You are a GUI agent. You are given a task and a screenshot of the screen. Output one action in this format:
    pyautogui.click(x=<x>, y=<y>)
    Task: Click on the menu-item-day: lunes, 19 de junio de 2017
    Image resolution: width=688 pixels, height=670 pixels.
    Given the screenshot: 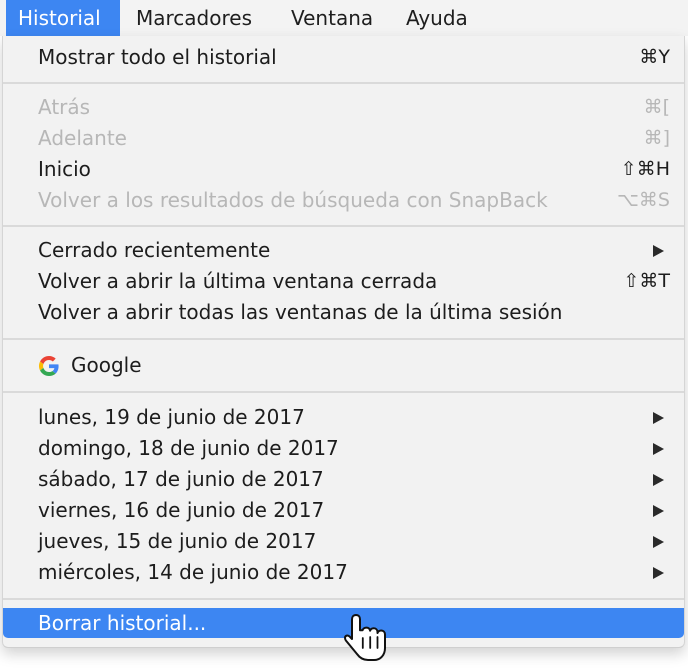 What is the action you would take?
    pyautogui.click(x=343, y=417)
    